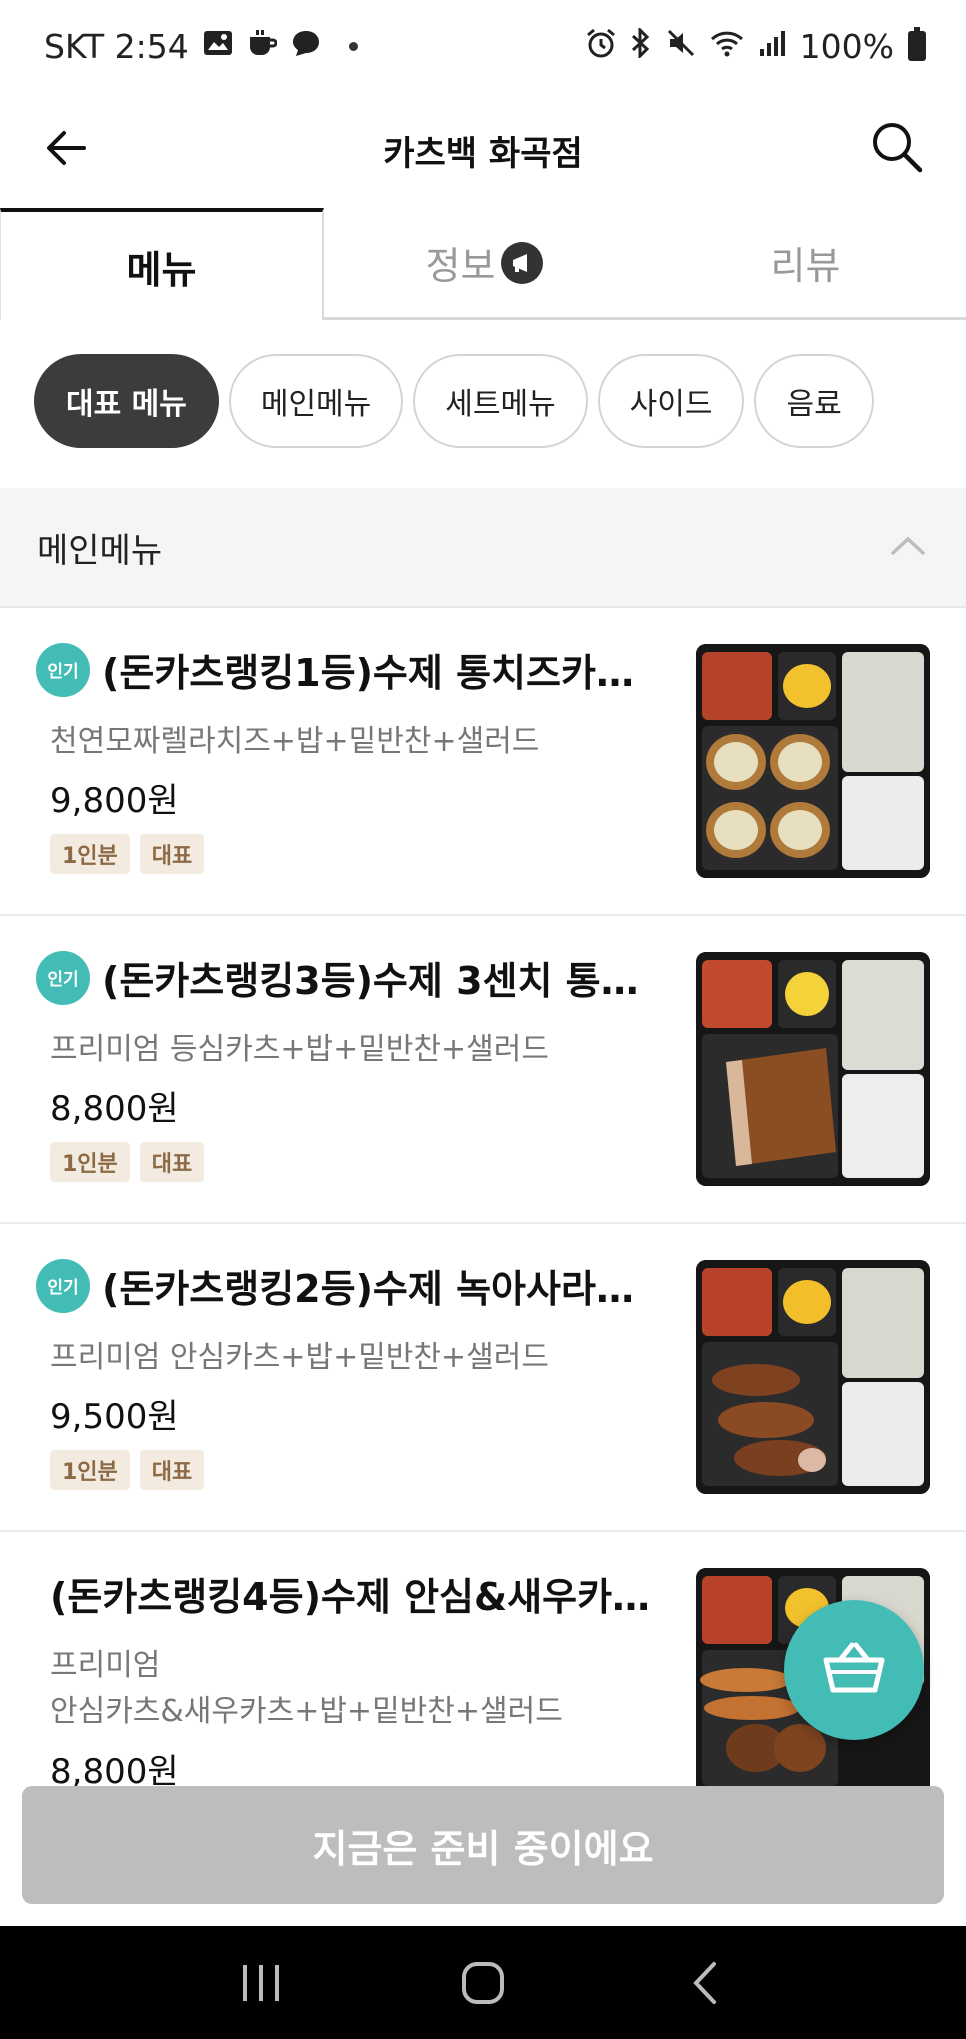 The width and height of the screenshot is (966, 2039). I want to click on section-title: 메인메뉴, so click(100, 550).